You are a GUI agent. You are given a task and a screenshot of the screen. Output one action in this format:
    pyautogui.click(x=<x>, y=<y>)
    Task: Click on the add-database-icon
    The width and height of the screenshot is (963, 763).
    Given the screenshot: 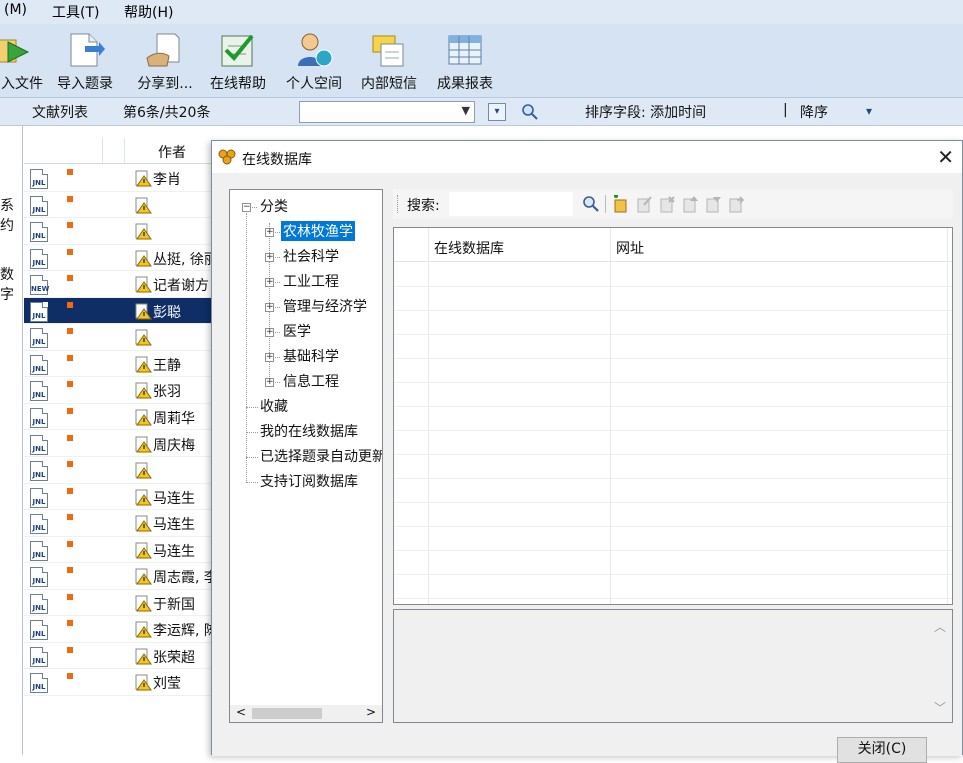 What is the action you would take?
    pyautogui.click(x=620, y=204)
    